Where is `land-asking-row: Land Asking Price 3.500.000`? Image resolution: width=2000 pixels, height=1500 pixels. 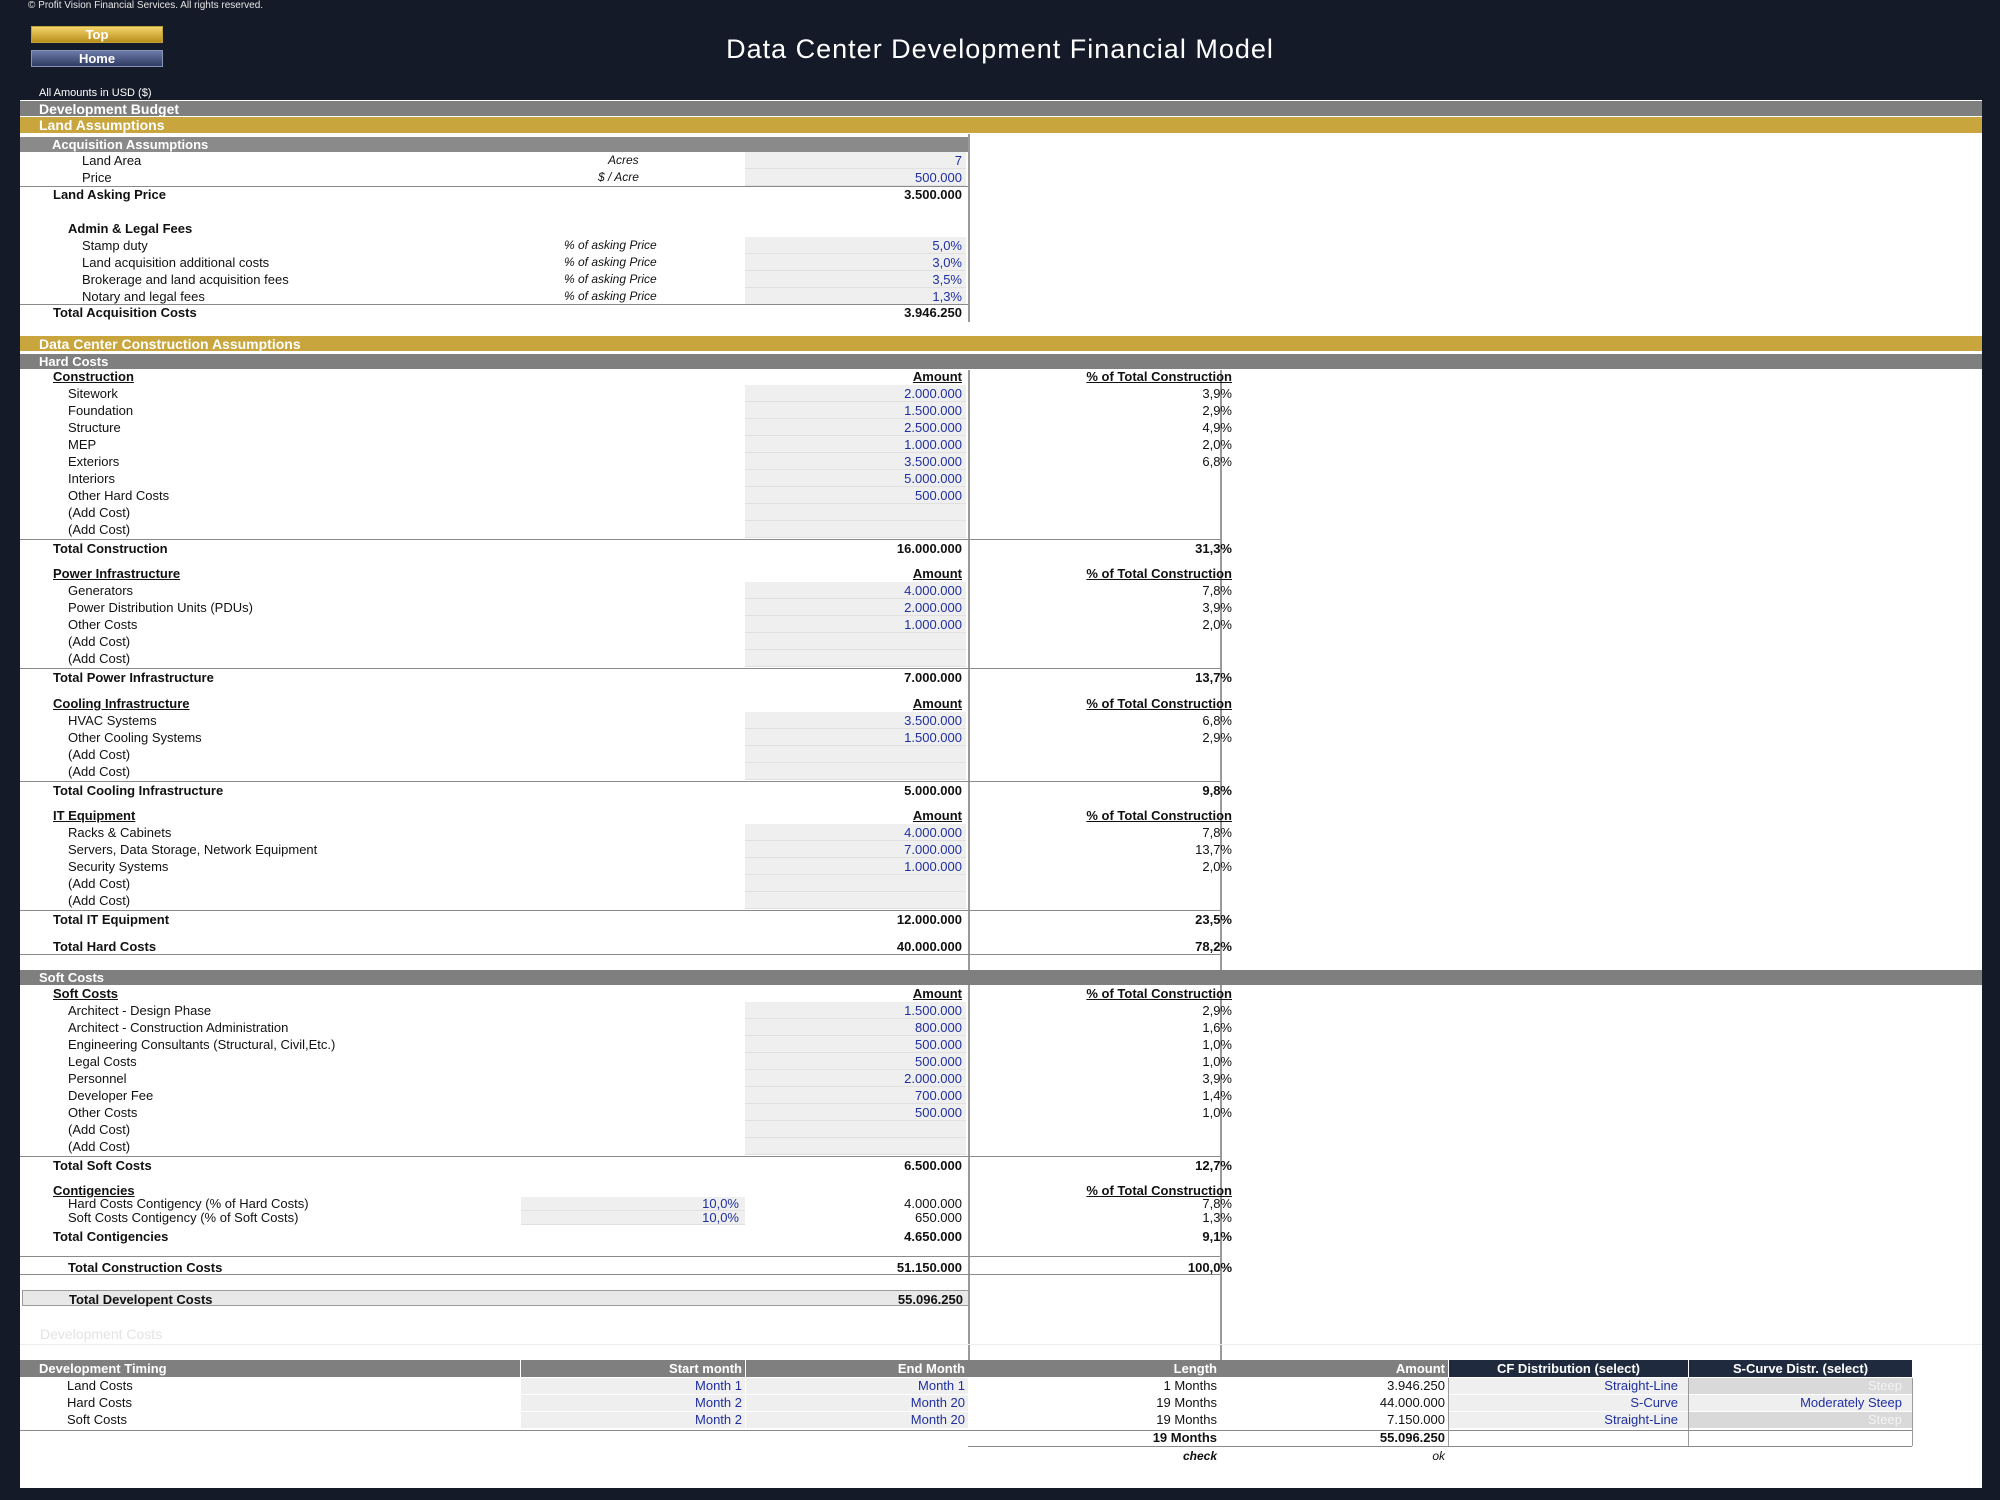 land-asking-row: Land Asking Price 3.500.000 is located at coordinates (494, 194).